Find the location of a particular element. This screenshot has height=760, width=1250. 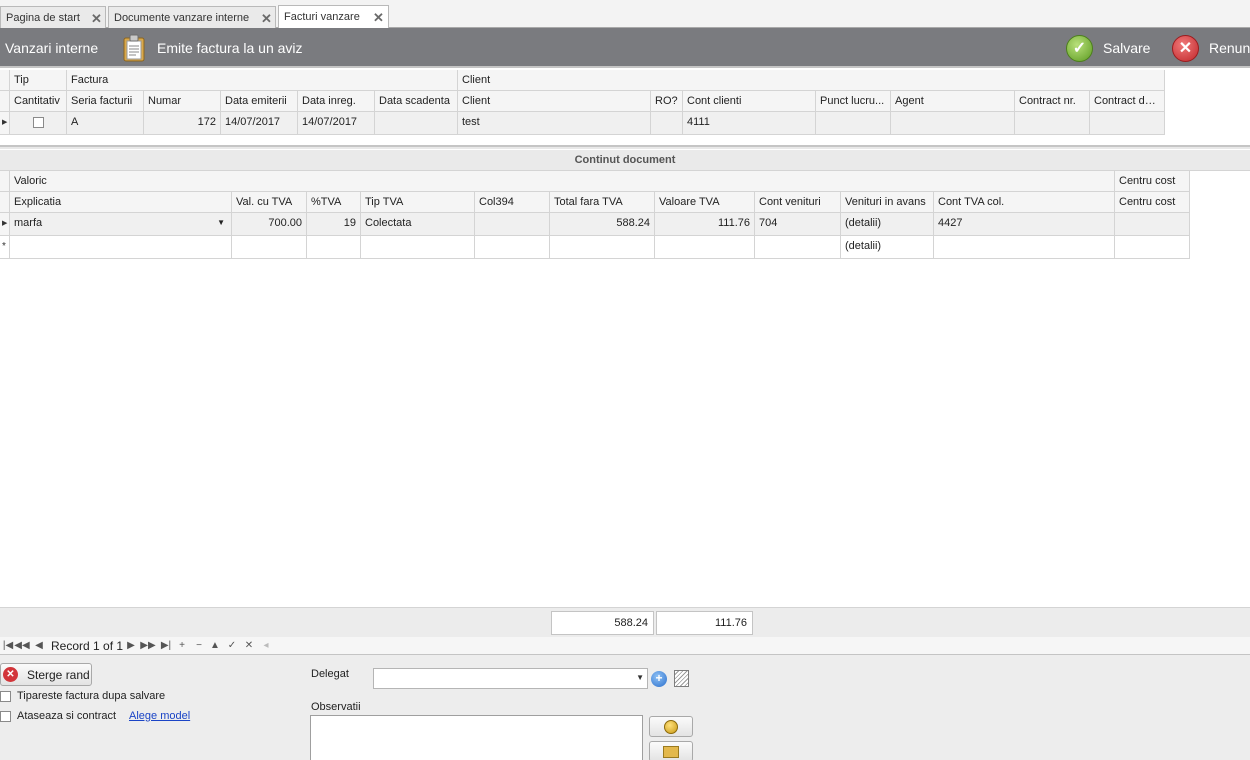

save-button: ✓ Salvare is located at coordinates (1108, 48).